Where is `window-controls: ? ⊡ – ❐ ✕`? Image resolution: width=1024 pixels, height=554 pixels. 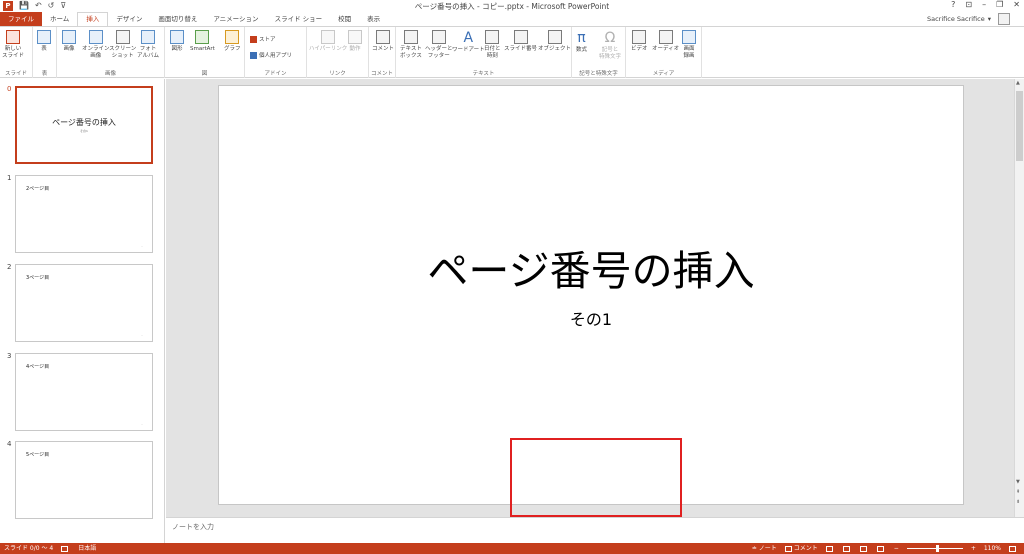 window-controls: ? ⊡ – ❐ ✕ is located at coordinates (985, 4).